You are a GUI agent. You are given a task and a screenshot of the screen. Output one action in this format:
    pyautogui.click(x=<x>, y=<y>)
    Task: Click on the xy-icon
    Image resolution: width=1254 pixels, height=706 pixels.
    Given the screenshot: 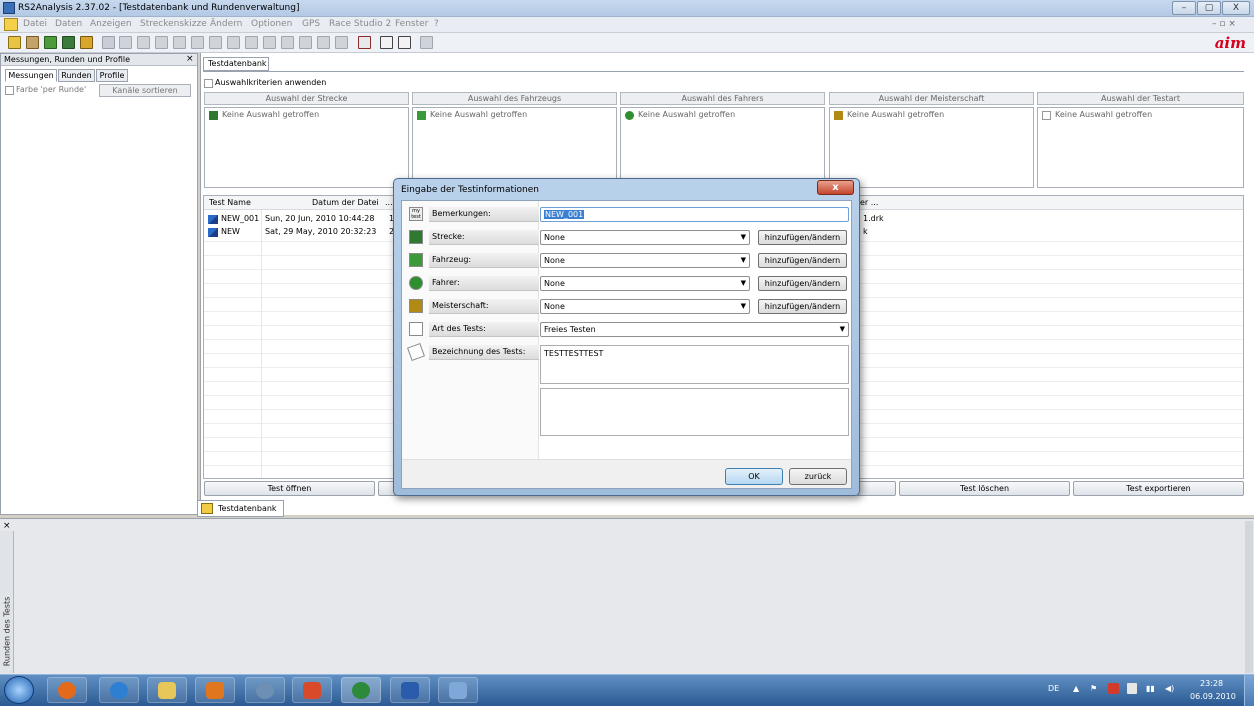 What is the action you would take?
    pyautogui.click(x=161, y=42)
    